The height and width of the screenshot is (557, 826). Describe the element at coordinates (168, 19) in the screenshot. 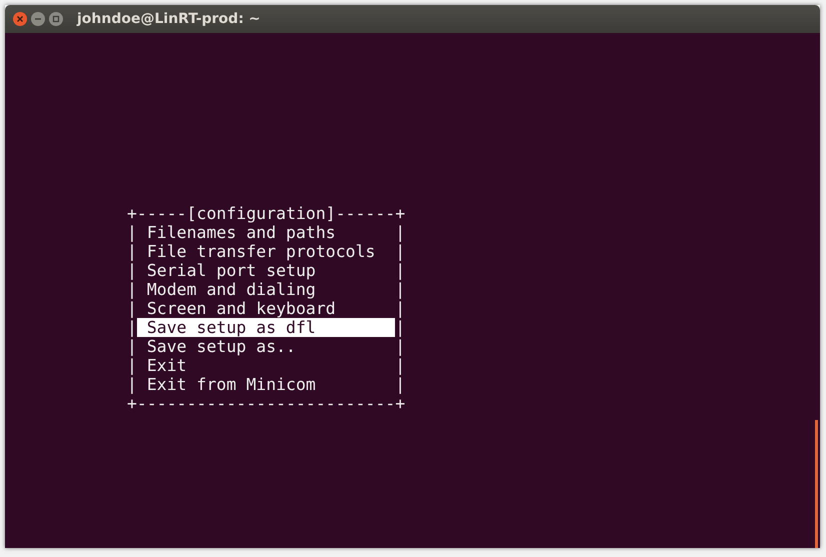

I see `window-title: johndoe@LinRT-prod: ~` at that location.